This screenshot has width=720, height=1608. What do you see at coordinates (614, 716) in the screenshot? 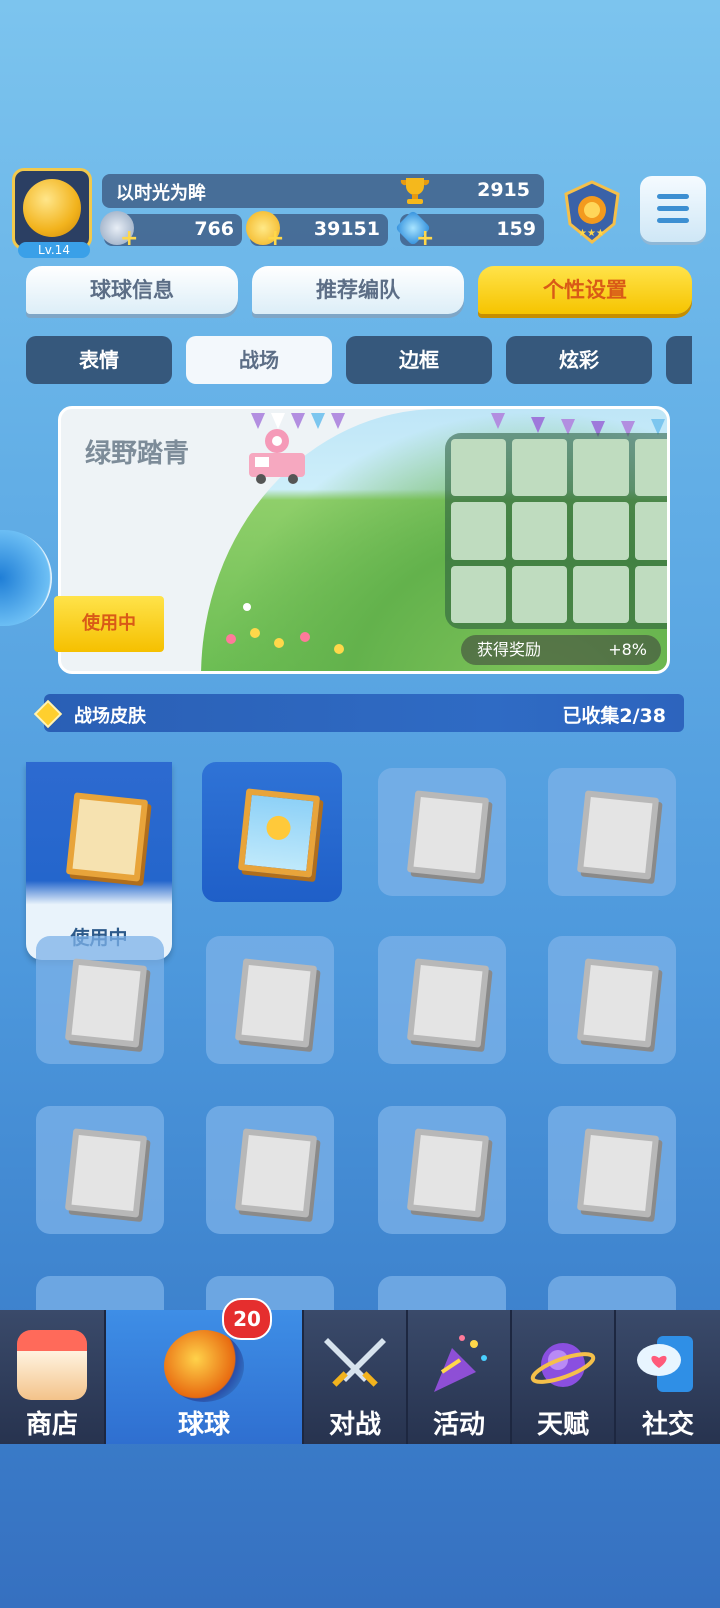
I see `collection-count: 已收集2/38` at bounding box center [614, 716].